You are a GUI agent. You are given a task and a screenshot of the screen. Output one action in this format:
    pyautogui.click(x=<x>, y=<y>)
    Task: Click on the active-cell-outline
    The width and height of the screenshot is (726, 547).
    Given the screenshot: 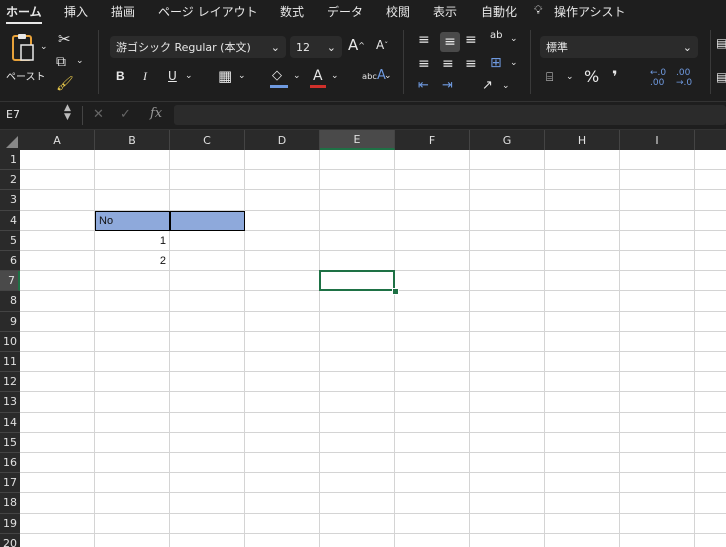 What is the action you would take?
    pyautogui.click(x=357, y=281)
    